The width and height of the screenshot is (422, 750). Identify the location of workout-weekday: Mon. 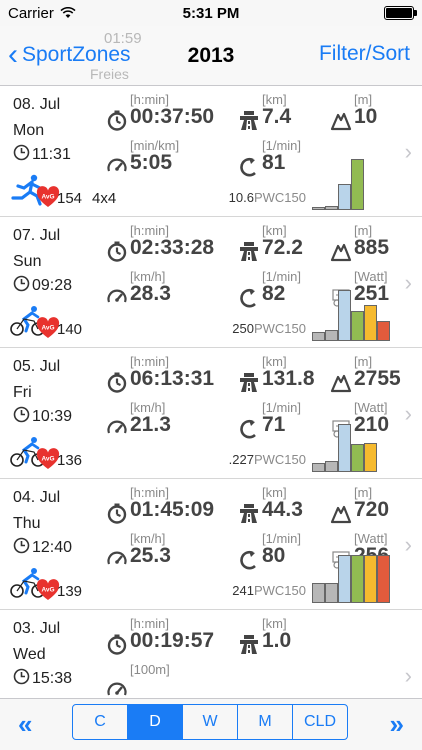
(29, 130).